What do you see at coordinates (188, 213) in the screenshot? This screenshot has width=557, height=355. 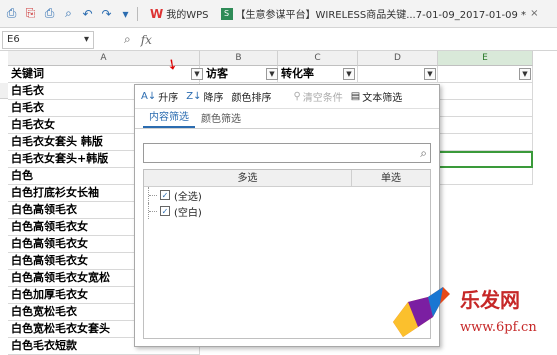 I see `list-item-label: (空白)` at bounding box center [188, 213].